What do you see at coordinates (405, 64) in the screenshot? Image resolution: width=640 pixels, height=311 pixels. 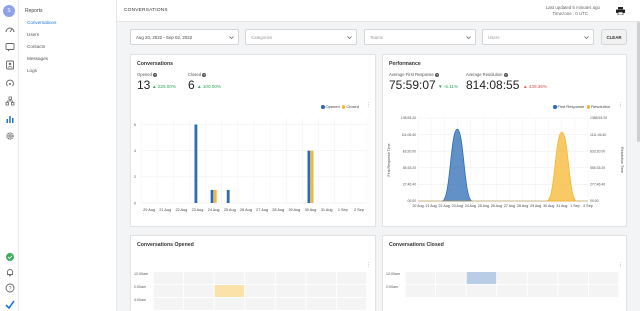 I see `card-title: Performance` at bounding box center [405, 64].